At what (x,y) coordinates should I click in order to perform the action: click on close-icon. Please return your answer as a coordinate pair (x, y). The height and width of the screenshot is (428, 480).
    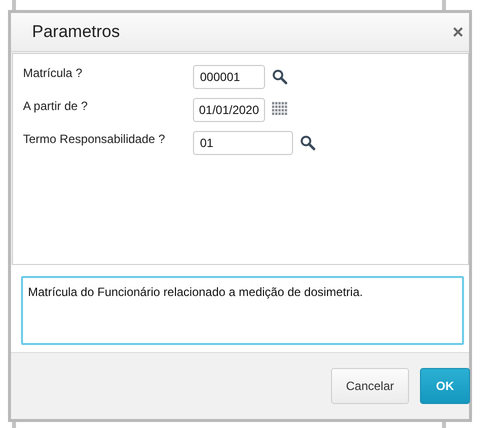
    Looking at the image, I should click on (458, 32).